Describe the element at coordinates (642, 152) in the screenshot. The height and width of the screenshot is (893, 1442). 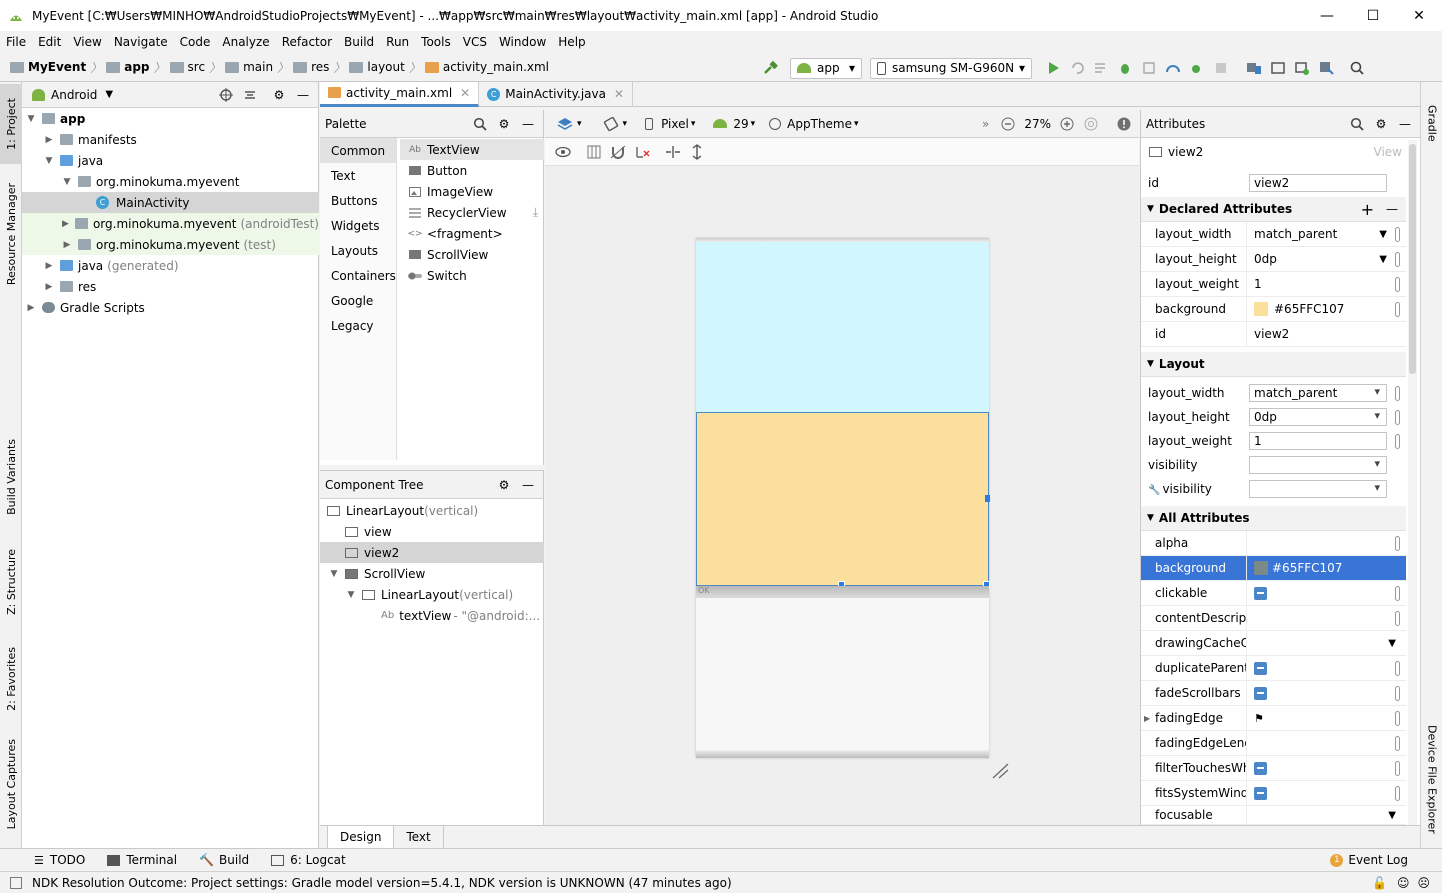
I see `clear-constraints-icon` at that location.